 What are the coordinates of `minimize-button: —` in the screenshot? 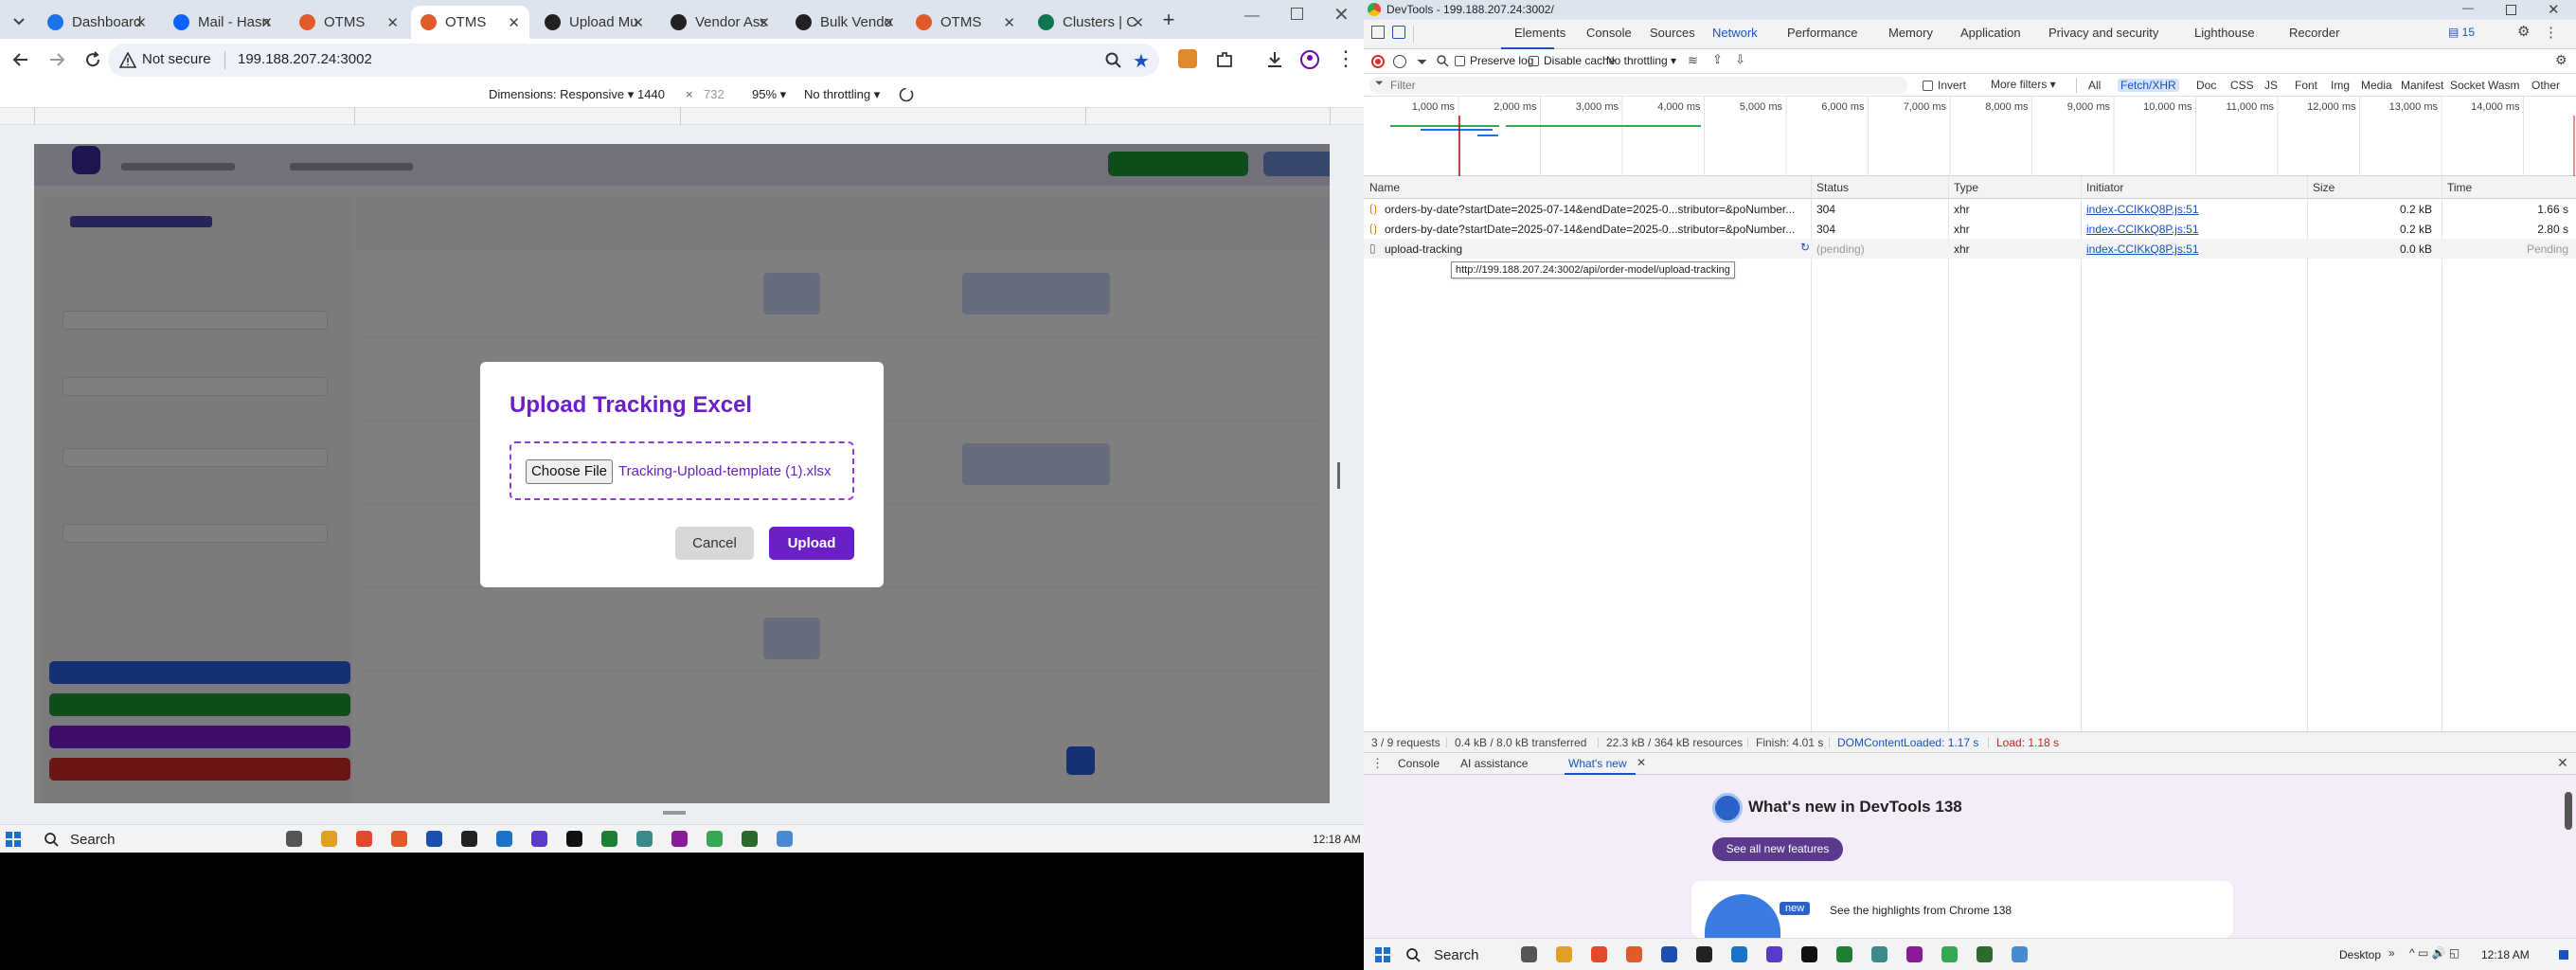 It's located at (1252, 17).